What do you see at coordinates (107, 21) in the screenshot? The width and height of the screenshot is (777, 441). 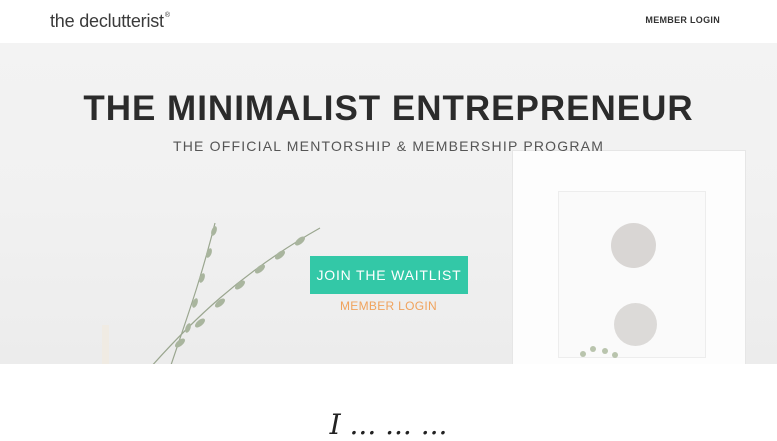 I see `logo-text: the declutterist` at bounding box center [107, 21].